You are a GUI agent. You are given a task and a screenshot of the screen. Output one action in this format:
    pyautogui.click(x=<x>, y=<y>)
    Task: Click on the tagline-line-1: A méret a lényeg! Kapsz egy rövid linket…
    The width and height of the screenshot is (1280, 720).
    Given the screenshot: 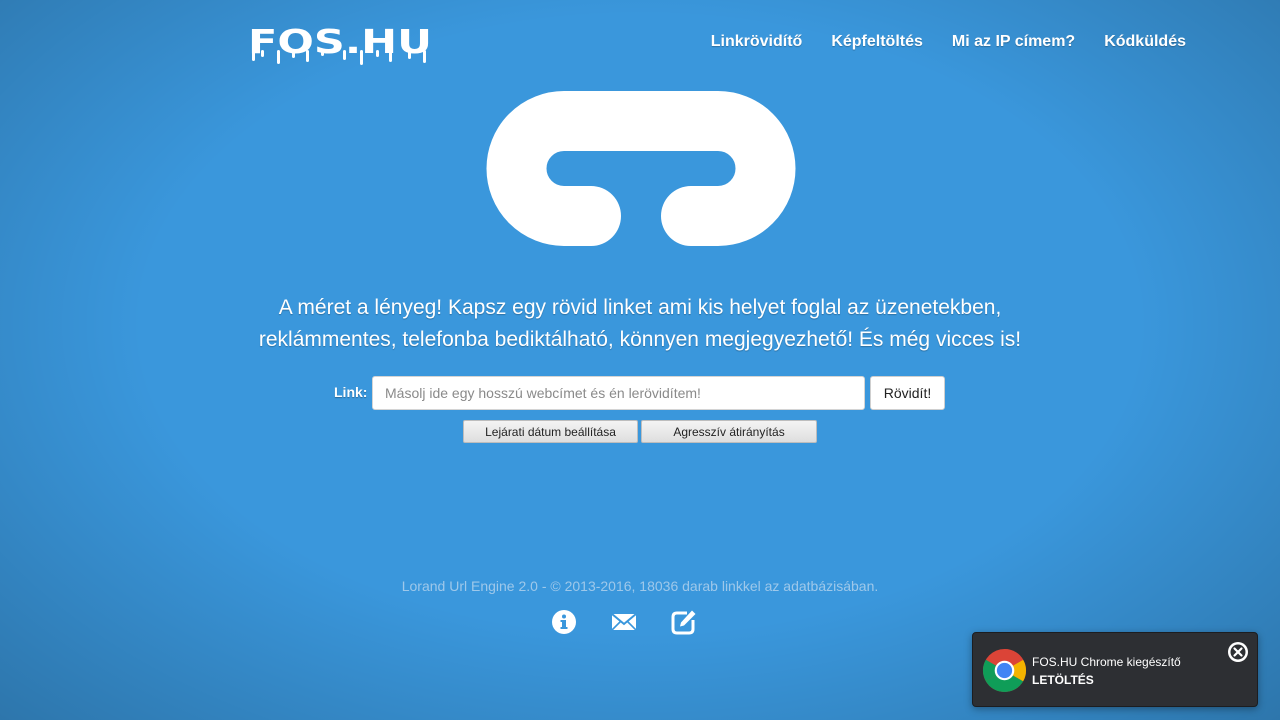 What is the action you would take?
    pyautogui.click(x=640, y=307)
    